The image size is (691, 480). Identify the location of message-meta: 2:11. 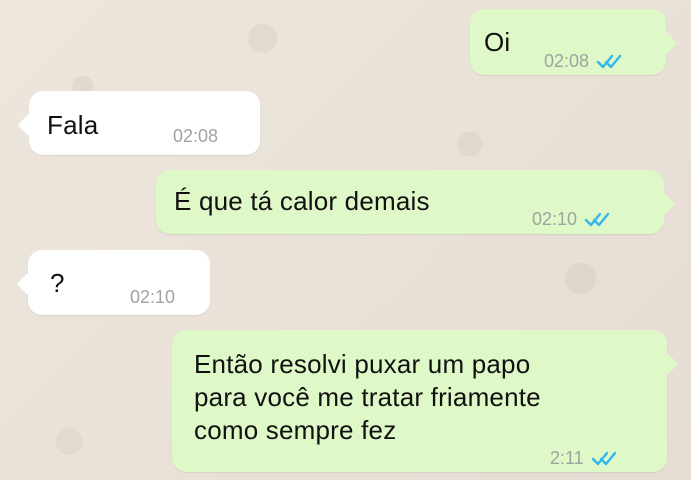
(584, 458).